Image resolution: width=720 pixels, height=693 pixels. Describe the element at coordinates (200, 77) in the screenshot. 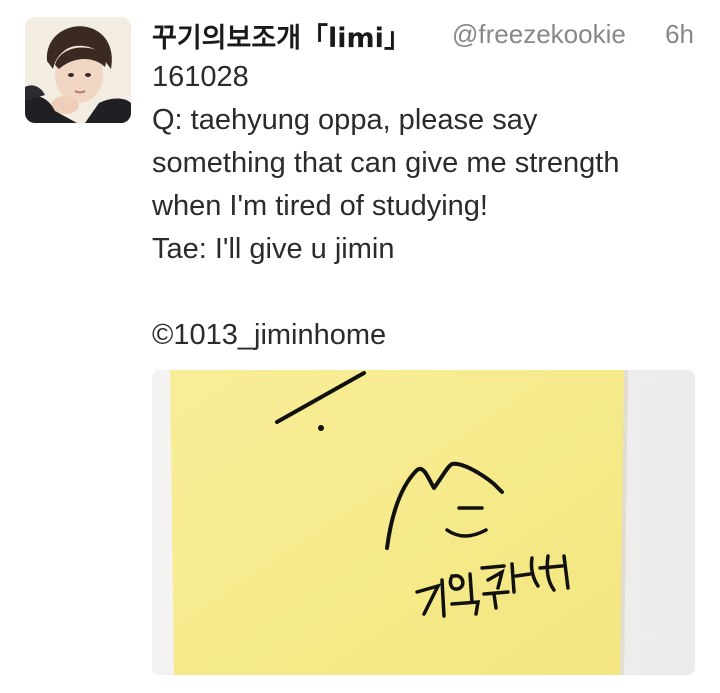

I see `tweet-line: 161028` at that location.